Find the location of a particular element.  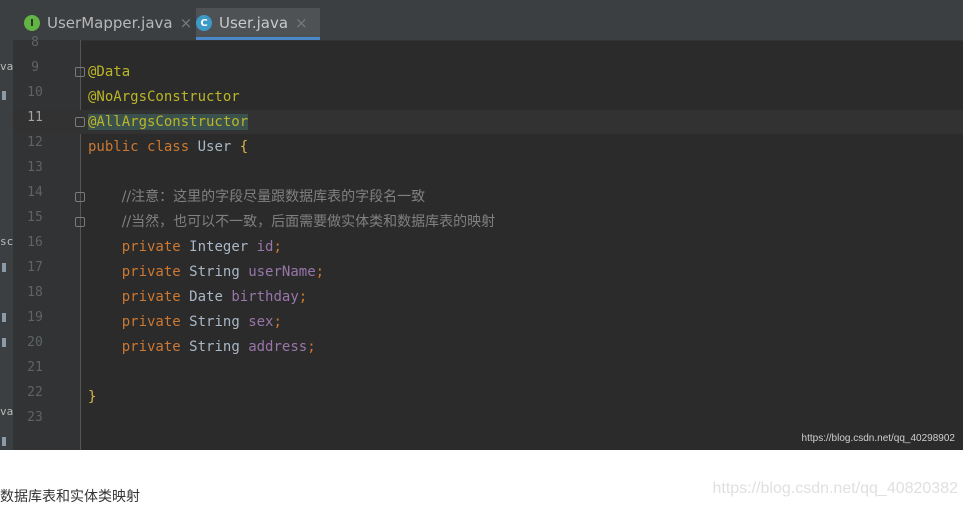

line-number: 13 is located at coordinates (35, 167).